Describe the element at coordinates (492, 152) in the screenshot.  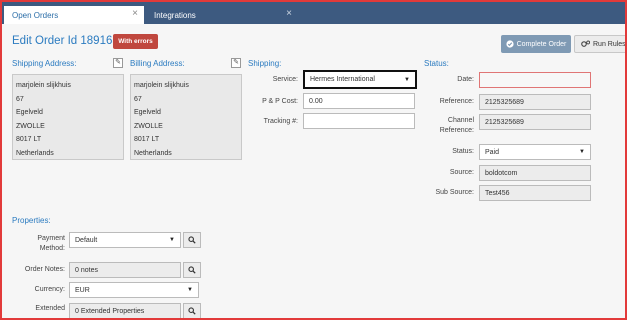
I see `order-status-value: Paid` at that location.